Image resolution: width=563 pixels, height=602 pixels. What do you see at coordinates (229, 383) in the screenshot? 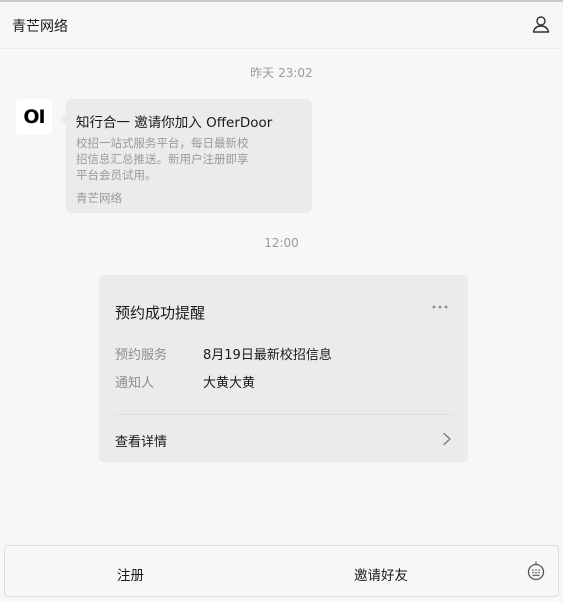
I see `row-value: 大黄大黄` at bounding box center [229, 383].